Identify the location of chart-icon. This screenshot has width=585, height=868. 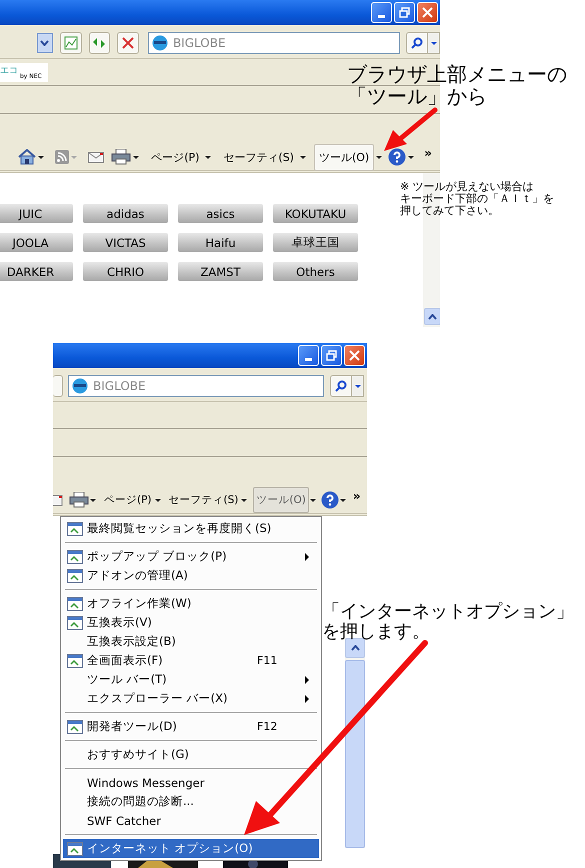
(71, 43).